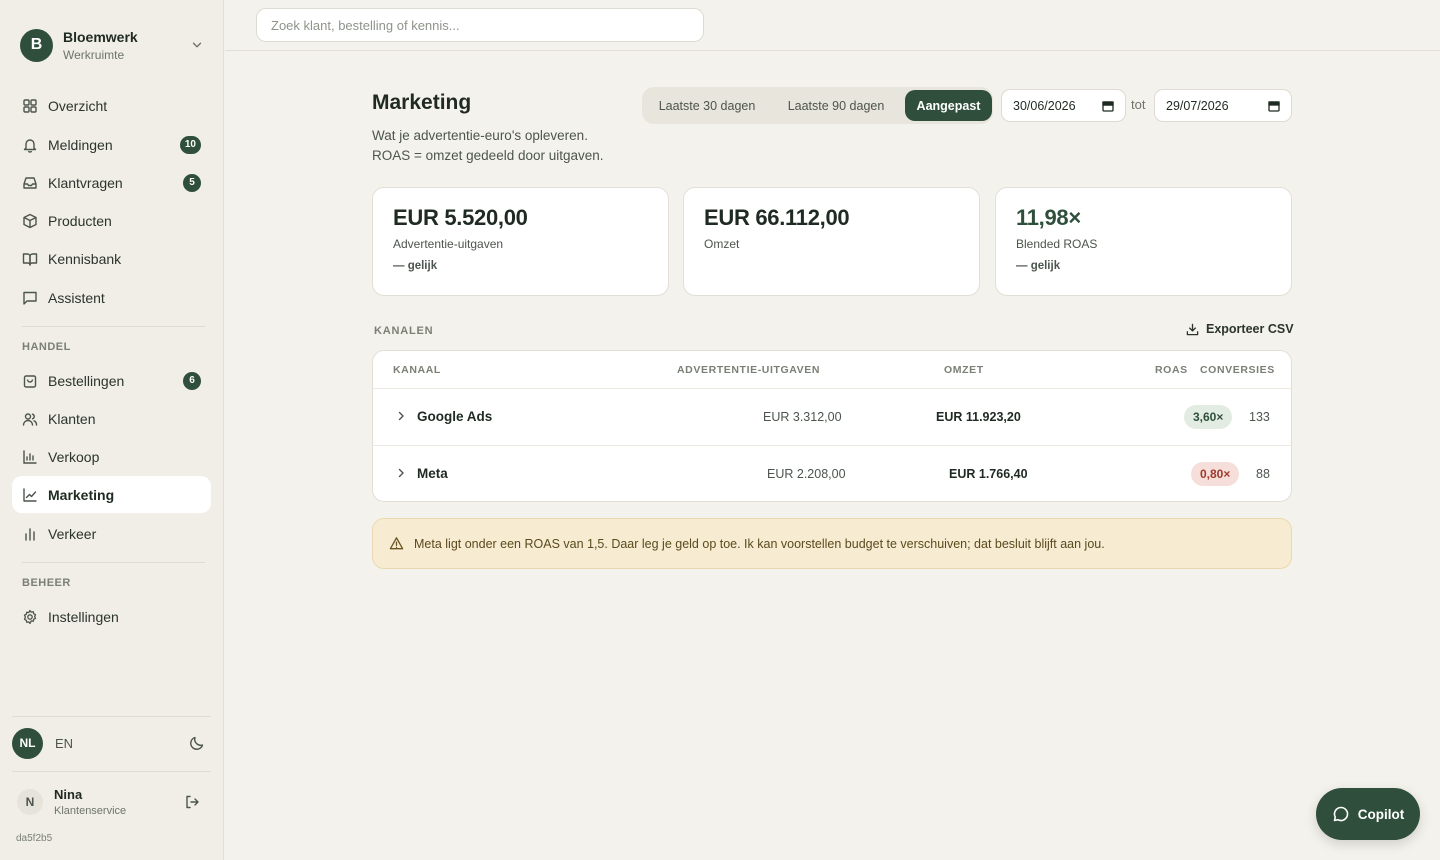  Describe the element at coordinates (948, 105) in the screenshot. I see `range-option-custom: Aangepast` at that location.